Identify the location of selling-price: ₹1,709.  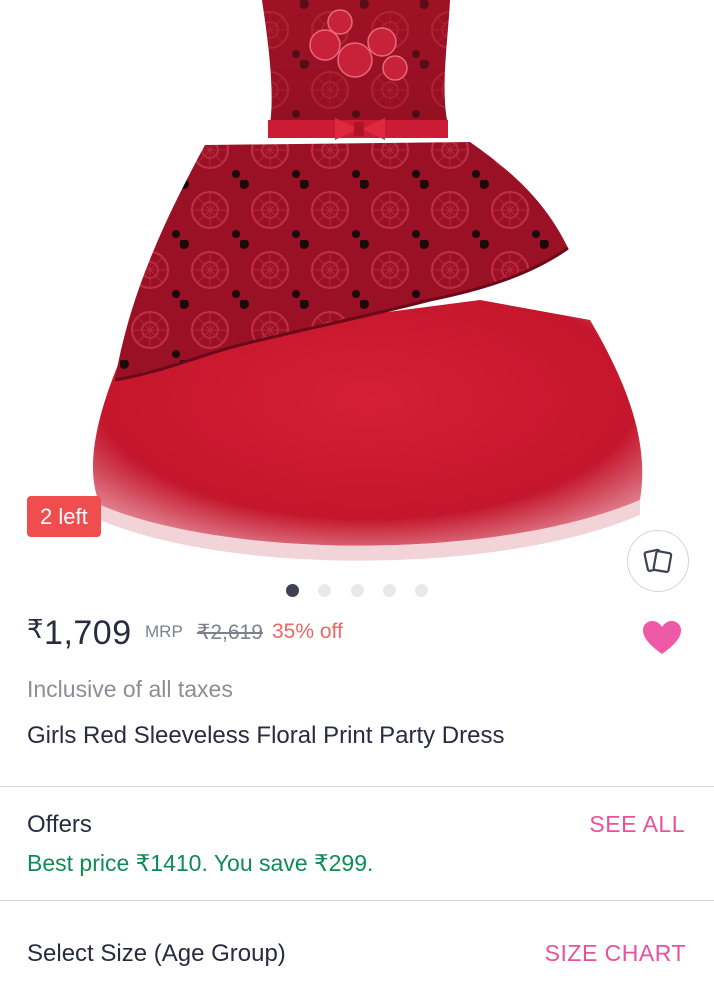
(79, 633).